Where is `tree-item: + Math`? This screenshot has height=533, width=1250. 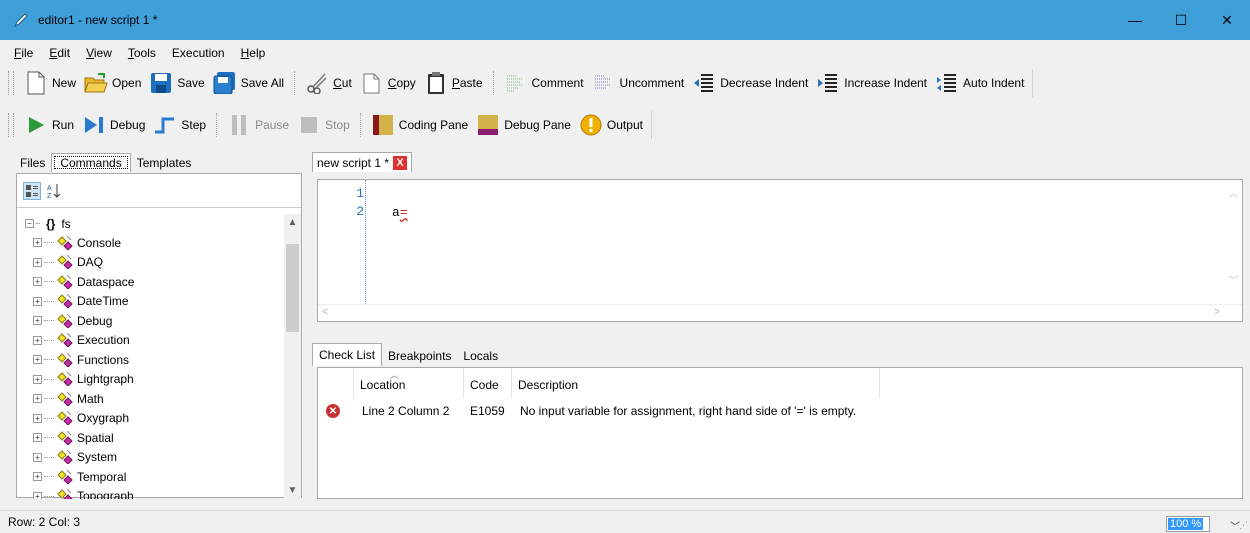 tree-item: + Math is located at coordinates (147, 399).